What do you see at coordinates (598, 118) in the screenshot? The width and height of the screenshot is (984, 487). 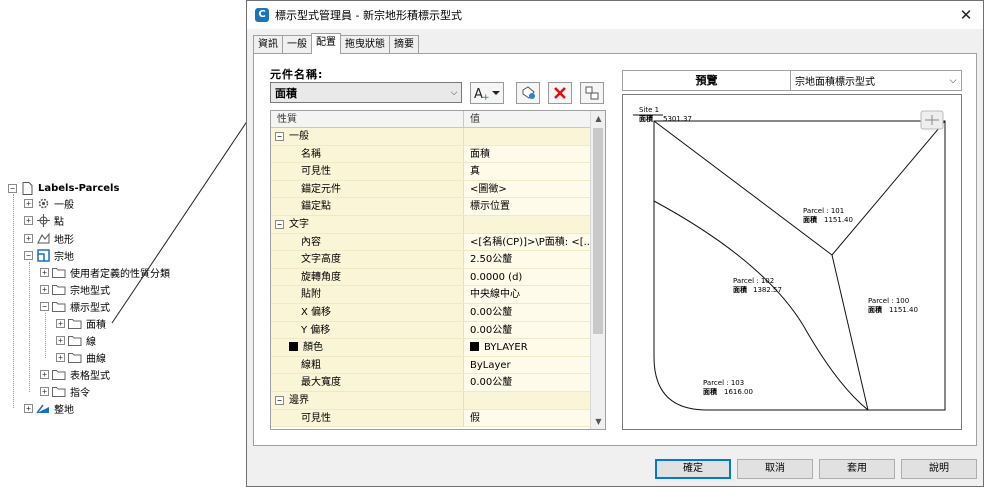 I see `scroll-up-icon: ▲` at bounding box center [598, 118].